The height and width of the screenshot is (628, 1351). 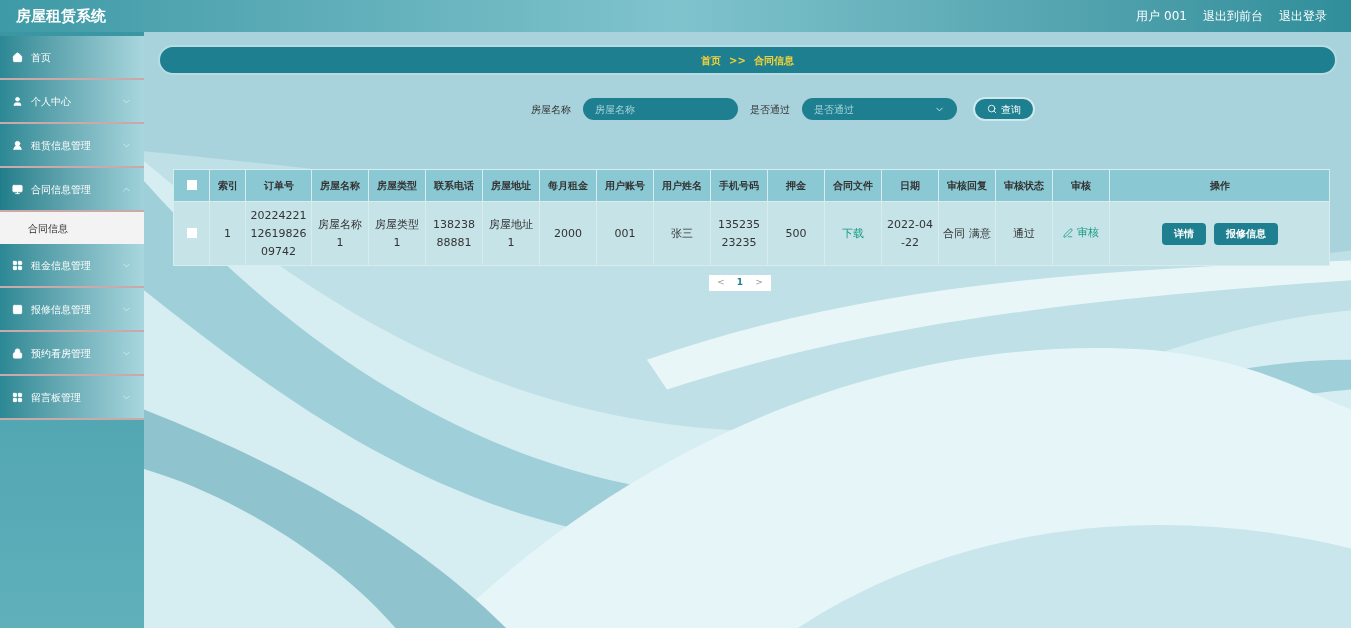 I want to click on table-cell: 2000, so click(x=568, y=233).